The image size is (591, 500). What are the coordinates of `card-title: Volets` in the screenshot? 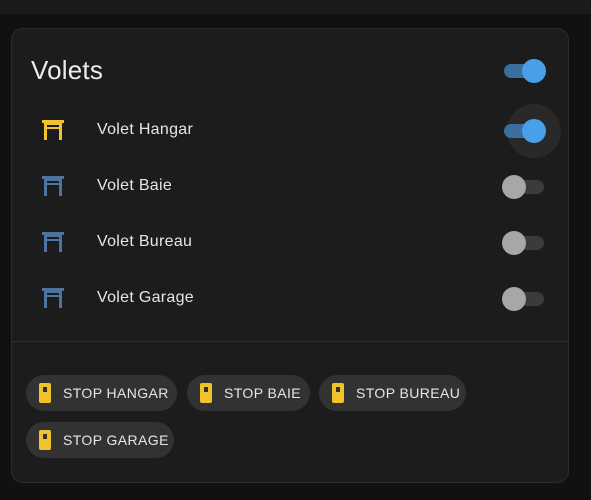 It's located at (67, 70).